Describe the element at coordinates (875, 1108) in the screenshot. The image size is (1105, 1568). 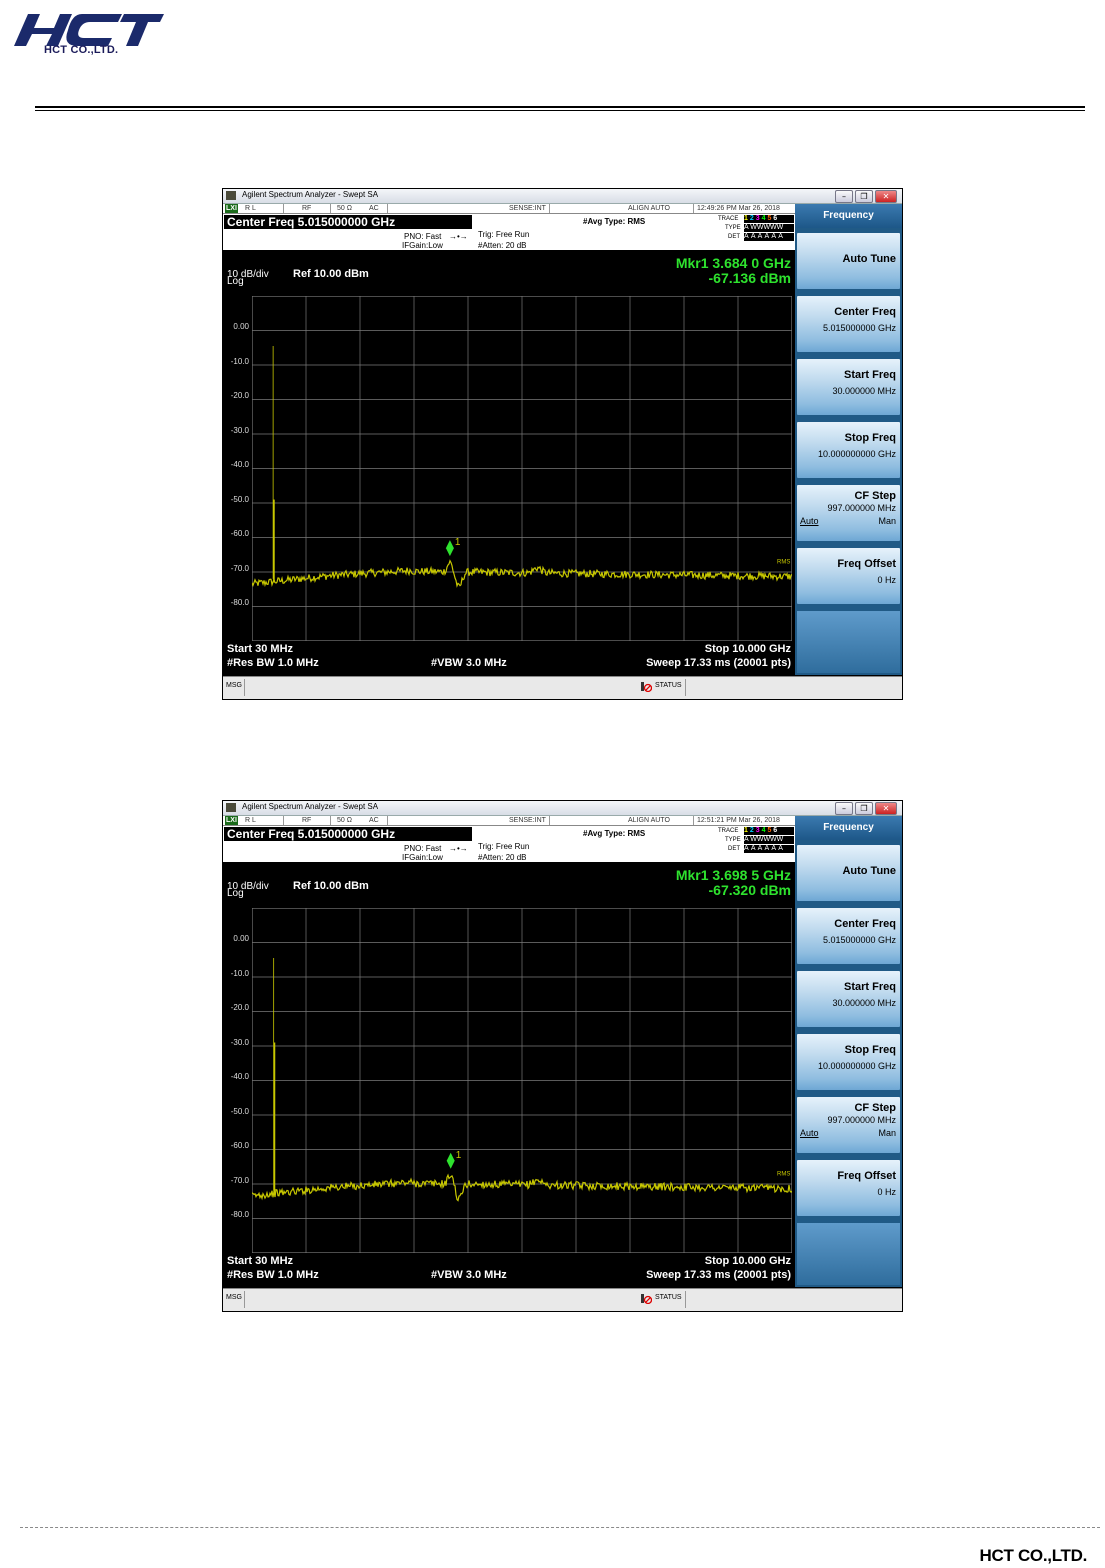
I see `softkey-label: CF Step` at that location.